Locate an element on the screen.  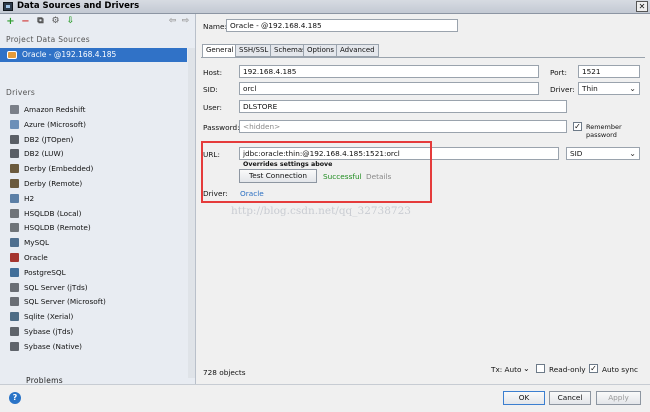
forward-icon: ⇨ is located at coordinates (185, 21).